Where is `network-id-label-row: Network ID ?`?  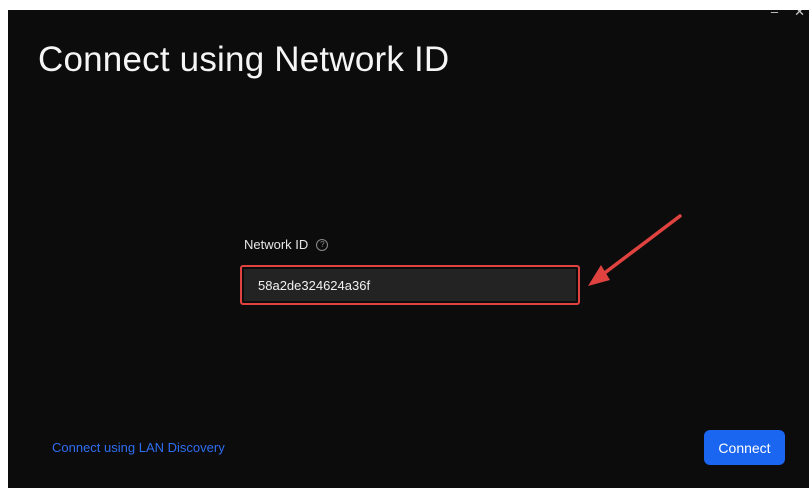
network-id-label-row: Network ID ? is located at coordinates (286, 244).